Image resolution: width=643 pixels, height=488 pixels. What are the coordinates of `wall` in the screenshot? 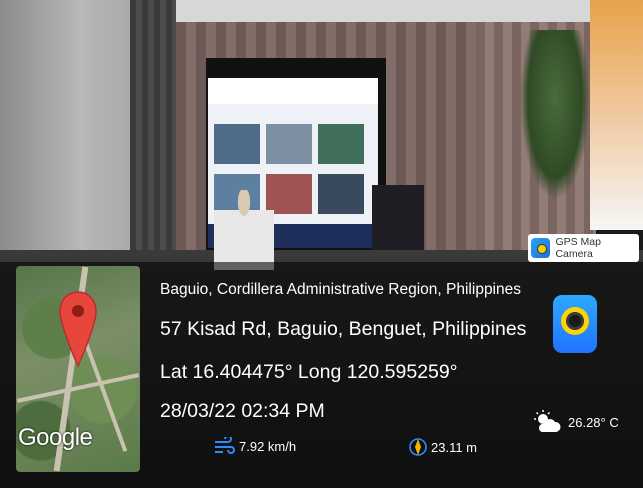 It's located at (67, 135).